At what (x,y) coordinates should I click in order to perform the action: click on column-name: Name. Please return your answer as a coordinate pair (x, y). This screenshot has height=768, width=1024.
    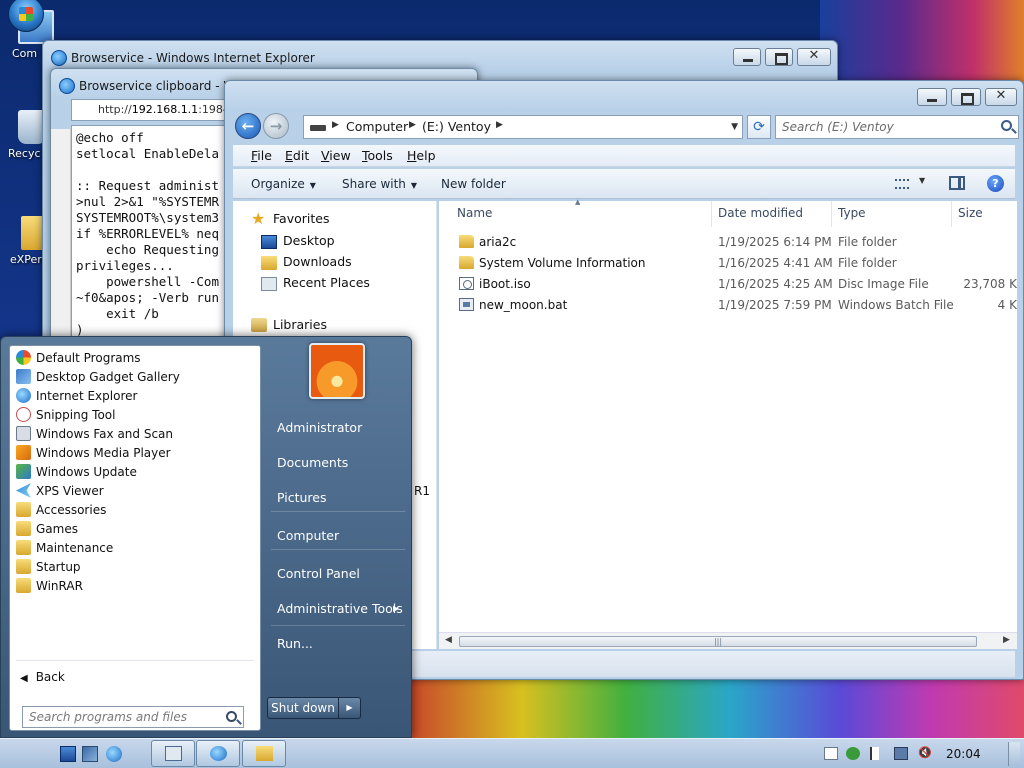
    Looking at the image, I should click on (474, 213).